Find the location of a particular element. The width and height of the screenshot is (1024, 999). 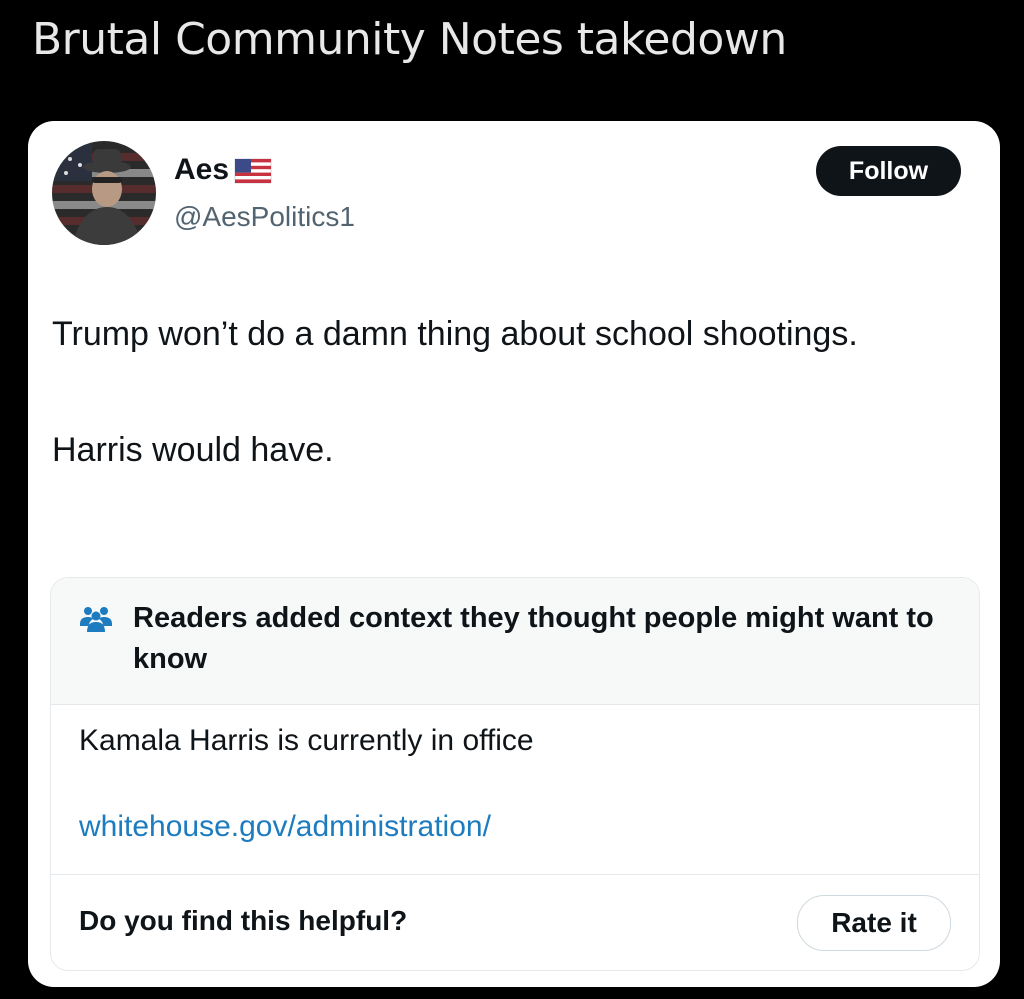

people-icon is located at coordinates (96, 618).